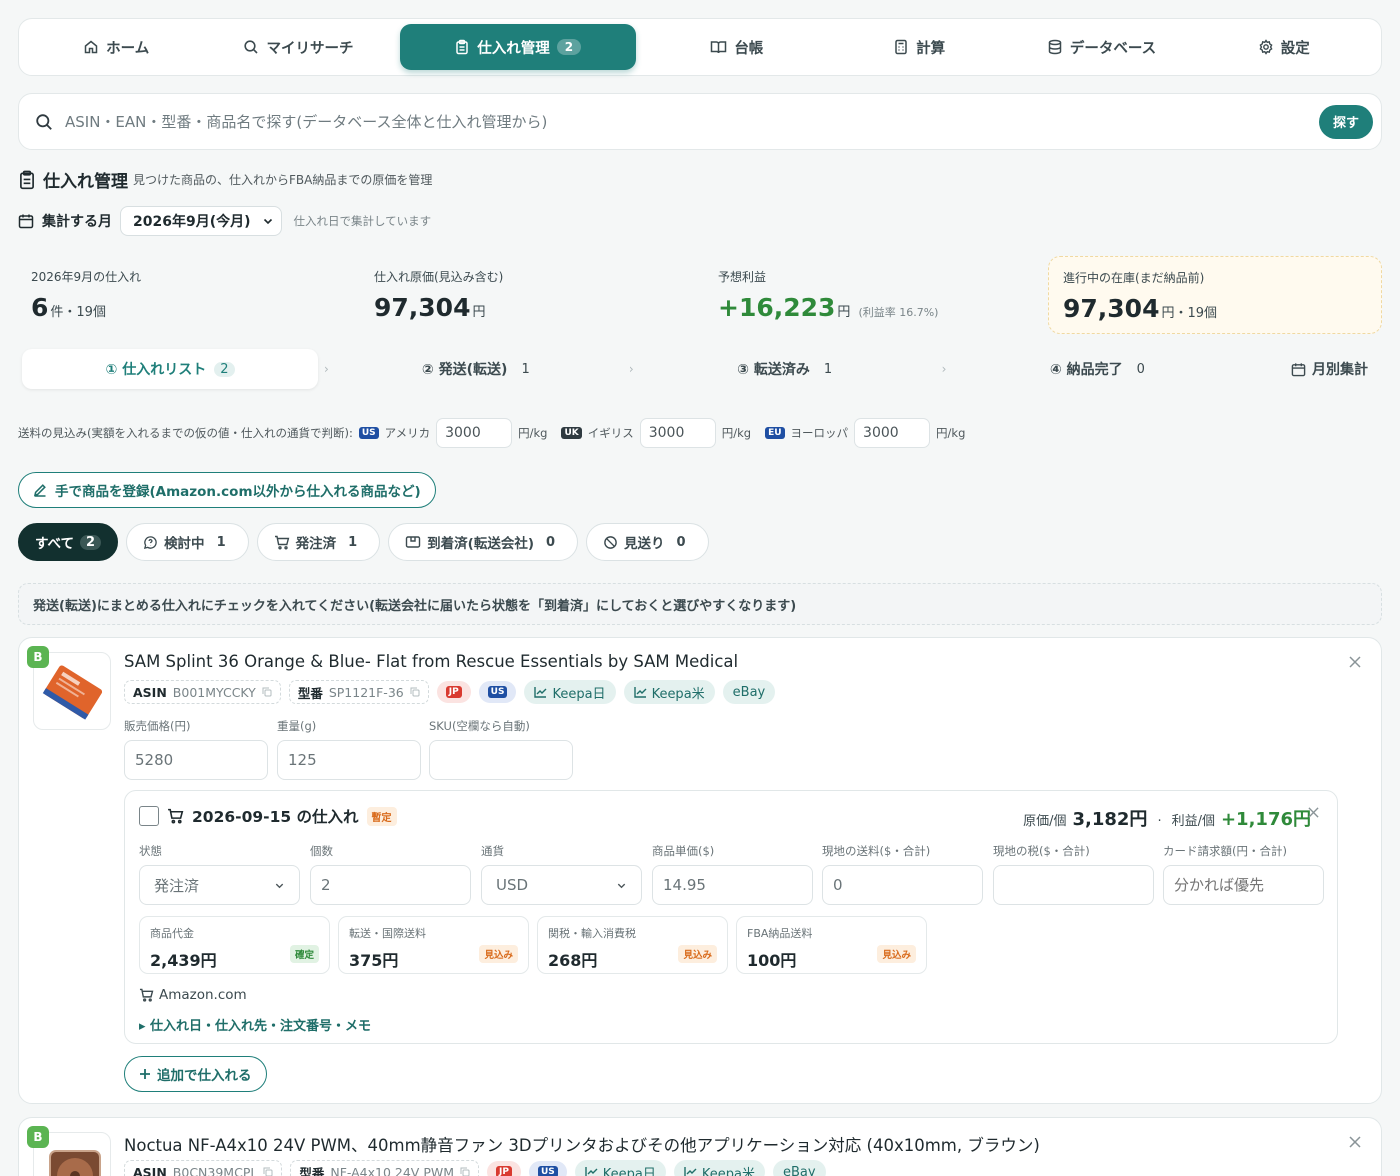  Describe the element at coordinates (1100, 369) in the screenshot. I see `step-delivered: ④ 納品完了 0` at that location.